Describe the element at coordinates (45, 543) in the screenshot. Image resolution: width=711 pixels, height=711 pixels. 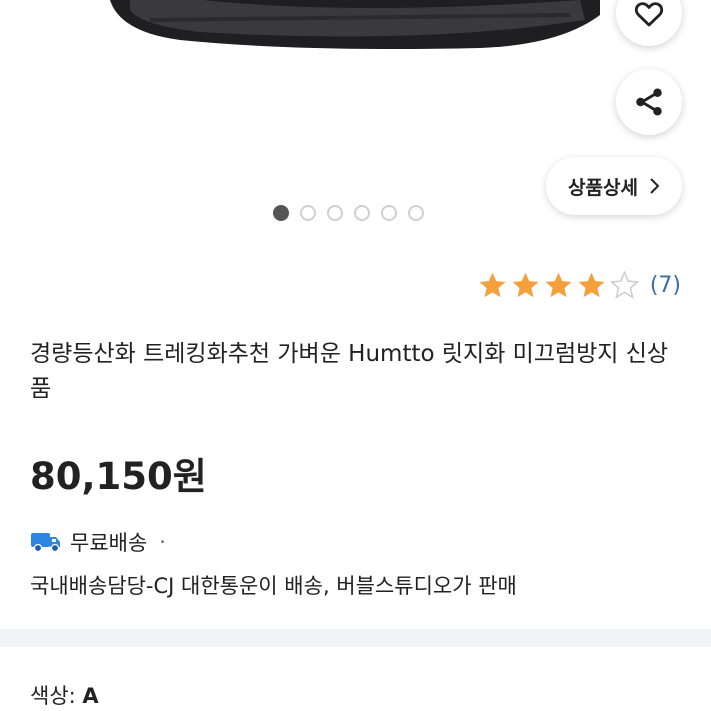
I see `truck-icon` at that location.